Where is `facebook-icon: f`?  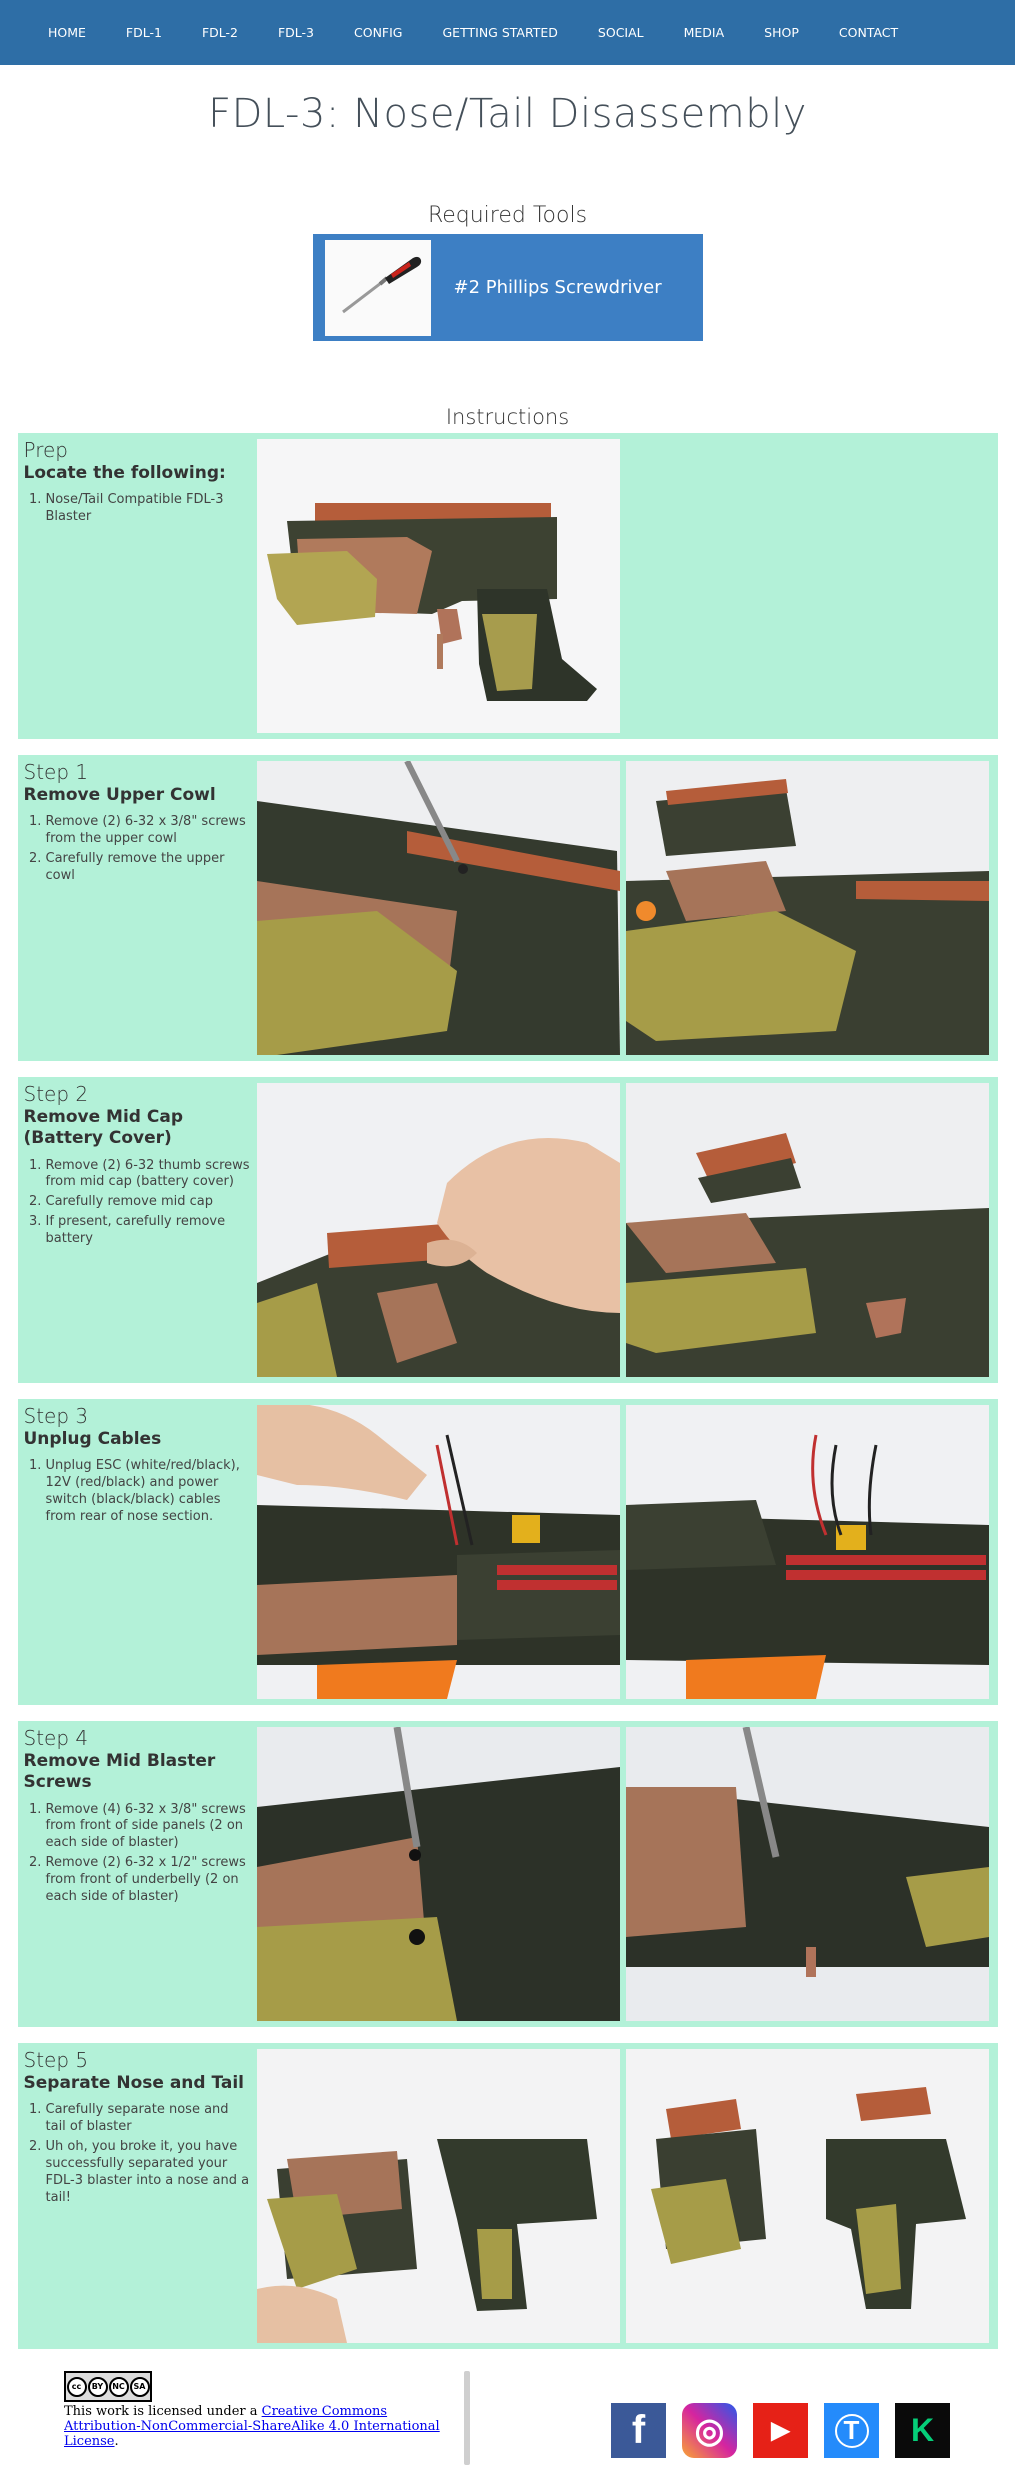
facebook-icon: f is located at coordinates (638, 2430).